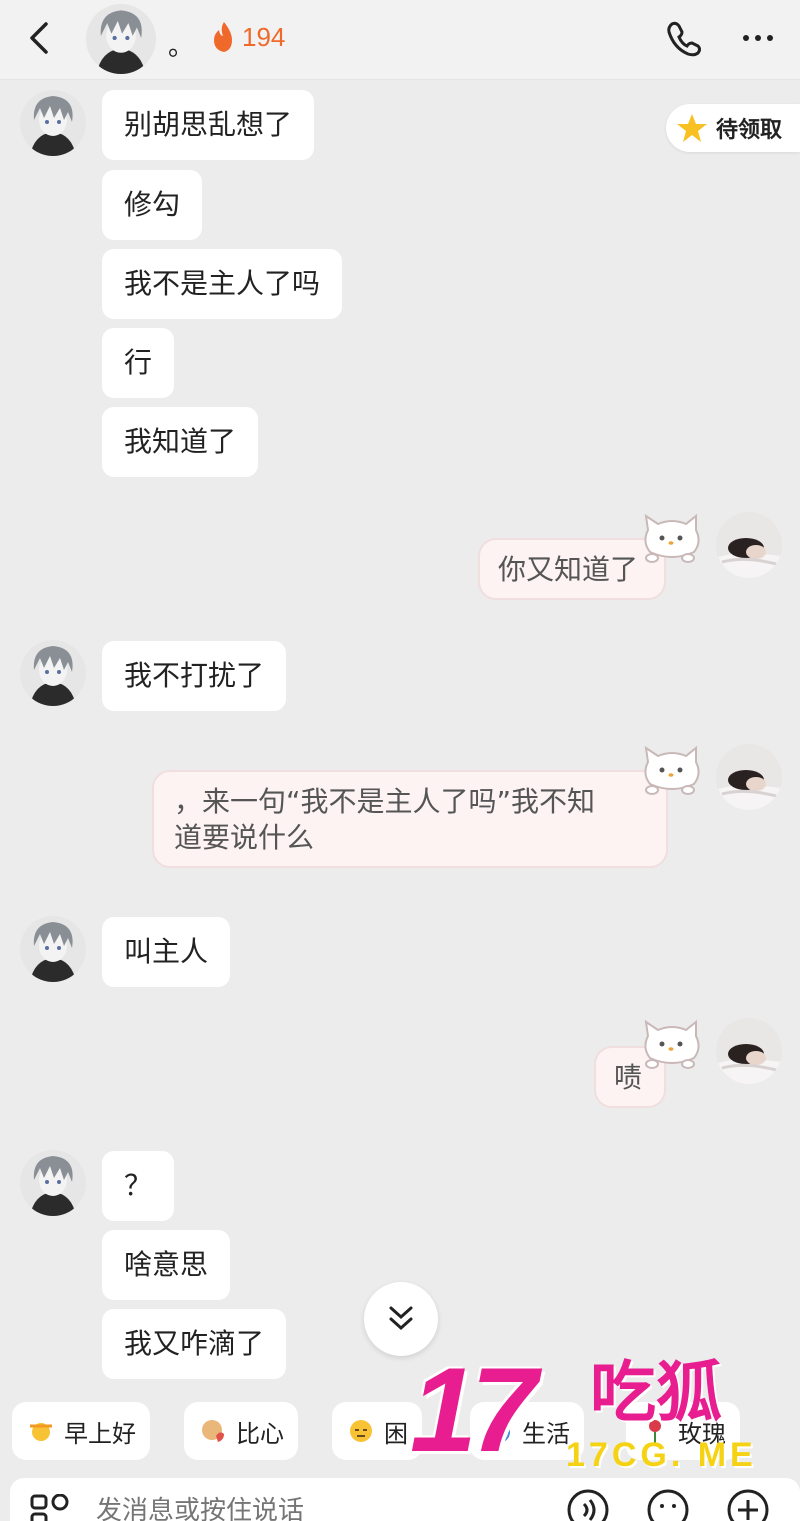 The width and height of the screenshot is (800, 1521). What do you see at coordinates (668, 1504) in the screenshot?
I see `emoji-icon` at bounding box center [668, 1504].